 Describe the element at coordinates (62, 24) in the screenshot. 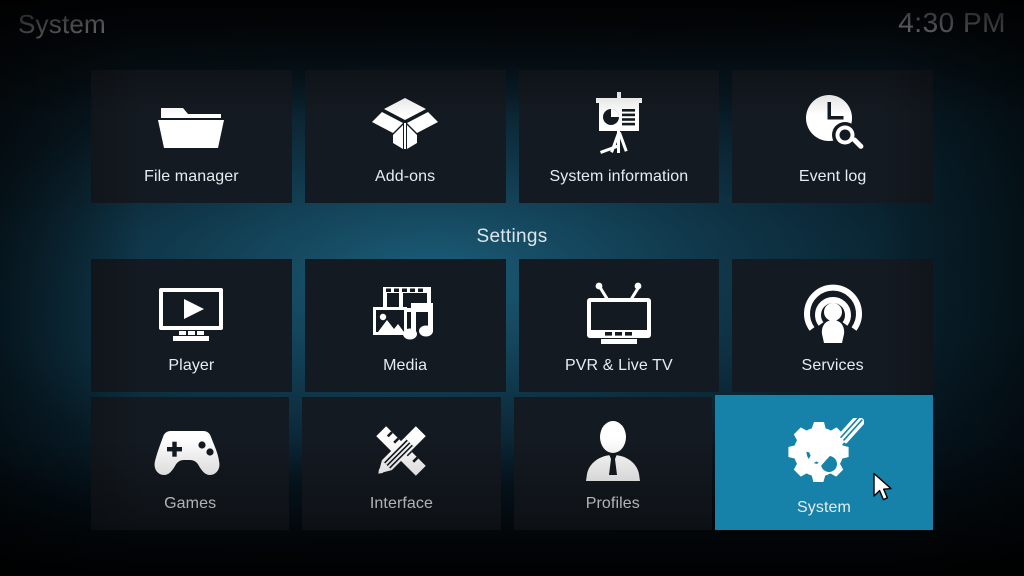

I see `page-title: System` at that location.